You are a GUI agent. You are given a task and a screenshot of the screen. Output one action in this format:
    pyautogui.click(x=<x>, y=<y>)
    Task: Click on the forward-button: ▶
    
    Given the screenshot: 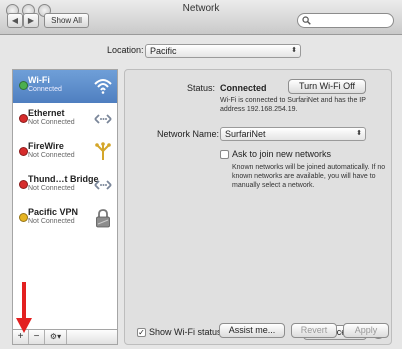 What is the action you would take?
    pyautogui.click(x=31, y=20)
    